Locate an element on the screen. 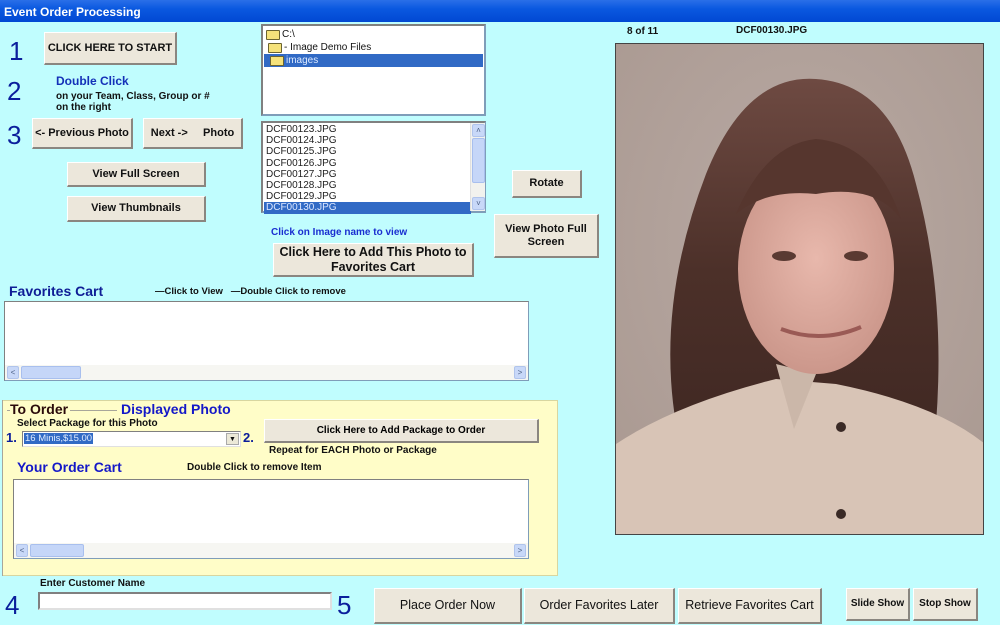 The height and width of the screenshot is (625, 1000). order-cart-horizontal-scrollbar: < > is located at coordinates (271, 550).